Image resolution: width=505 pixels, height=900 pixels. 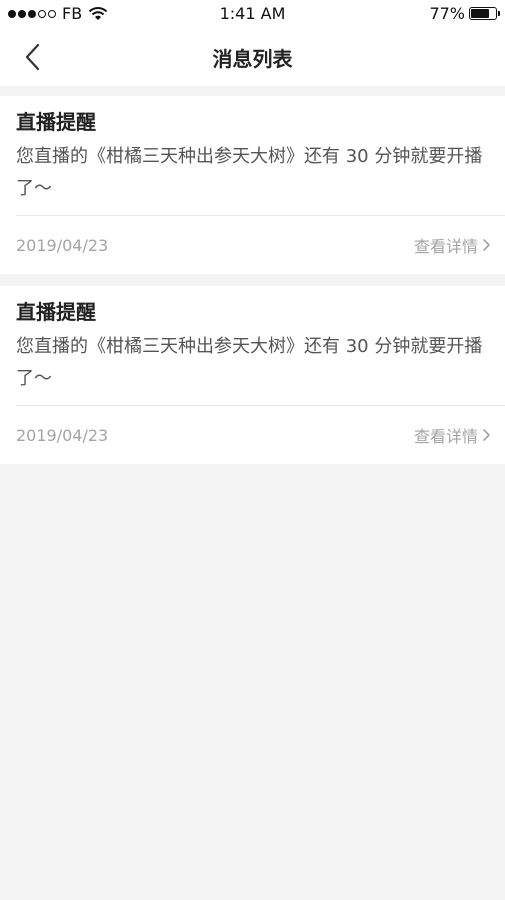 I want to click on status-bar: FB 1:41 AM 77%, so click(x=252, y=14).